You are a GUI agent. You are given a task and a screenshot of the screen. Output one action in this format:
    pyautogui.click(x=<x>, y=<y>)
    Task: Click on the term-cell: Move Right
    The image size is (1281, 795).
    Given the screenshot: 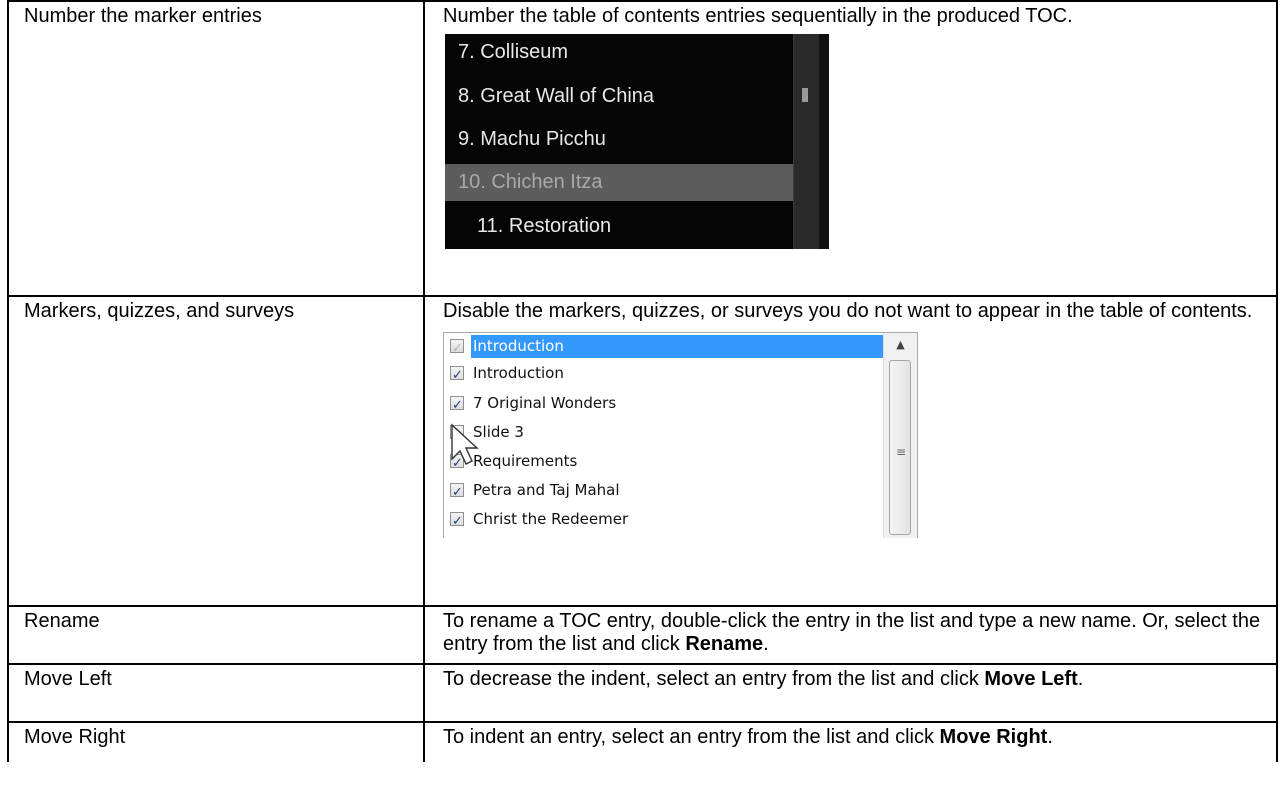 What is the action you would take?
    pyautogui.click(x=216, y=741)
    